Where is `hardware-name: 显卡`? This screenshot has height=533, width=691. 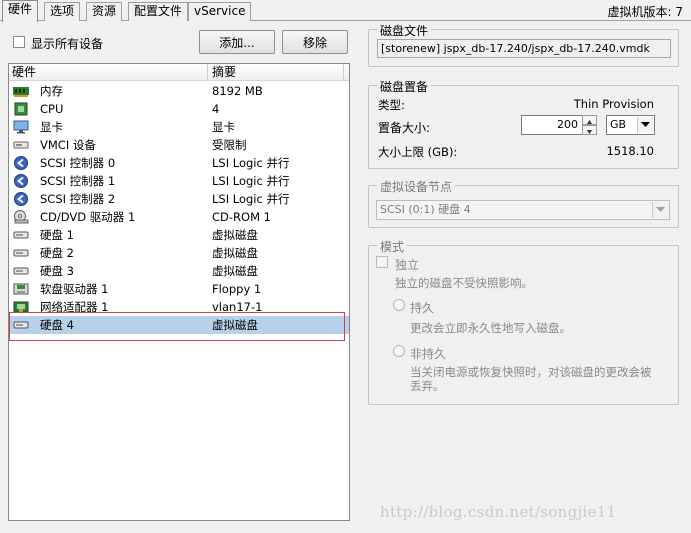
hardware-name: 显卡 is located at coordinates (51, 127).